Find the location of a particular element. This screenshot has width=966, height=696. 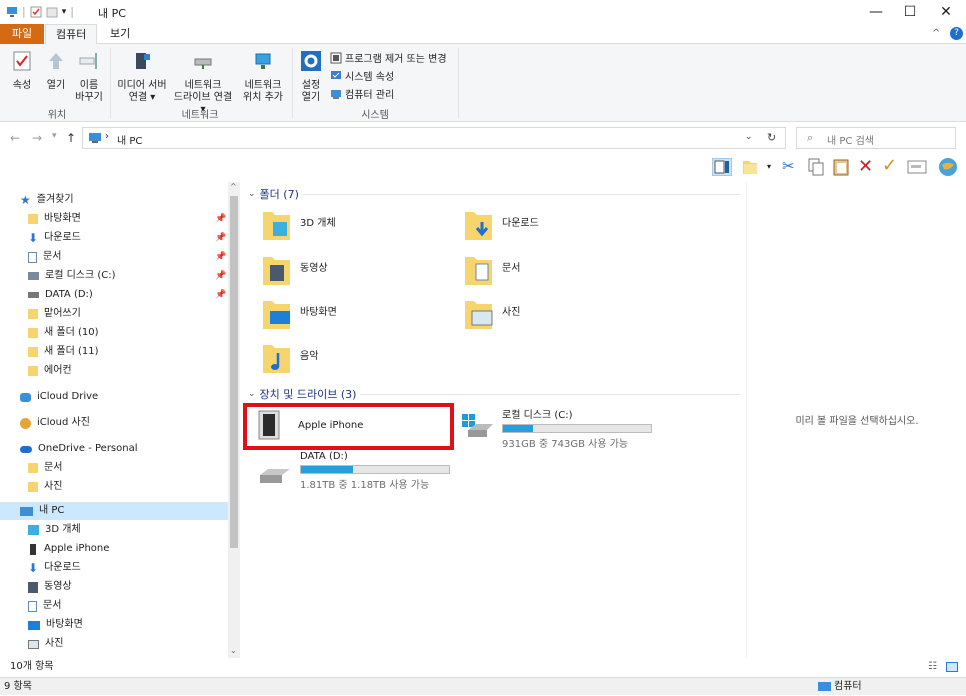

system-properties-button: 시스템 속성 is located at coordinates (362, 75).